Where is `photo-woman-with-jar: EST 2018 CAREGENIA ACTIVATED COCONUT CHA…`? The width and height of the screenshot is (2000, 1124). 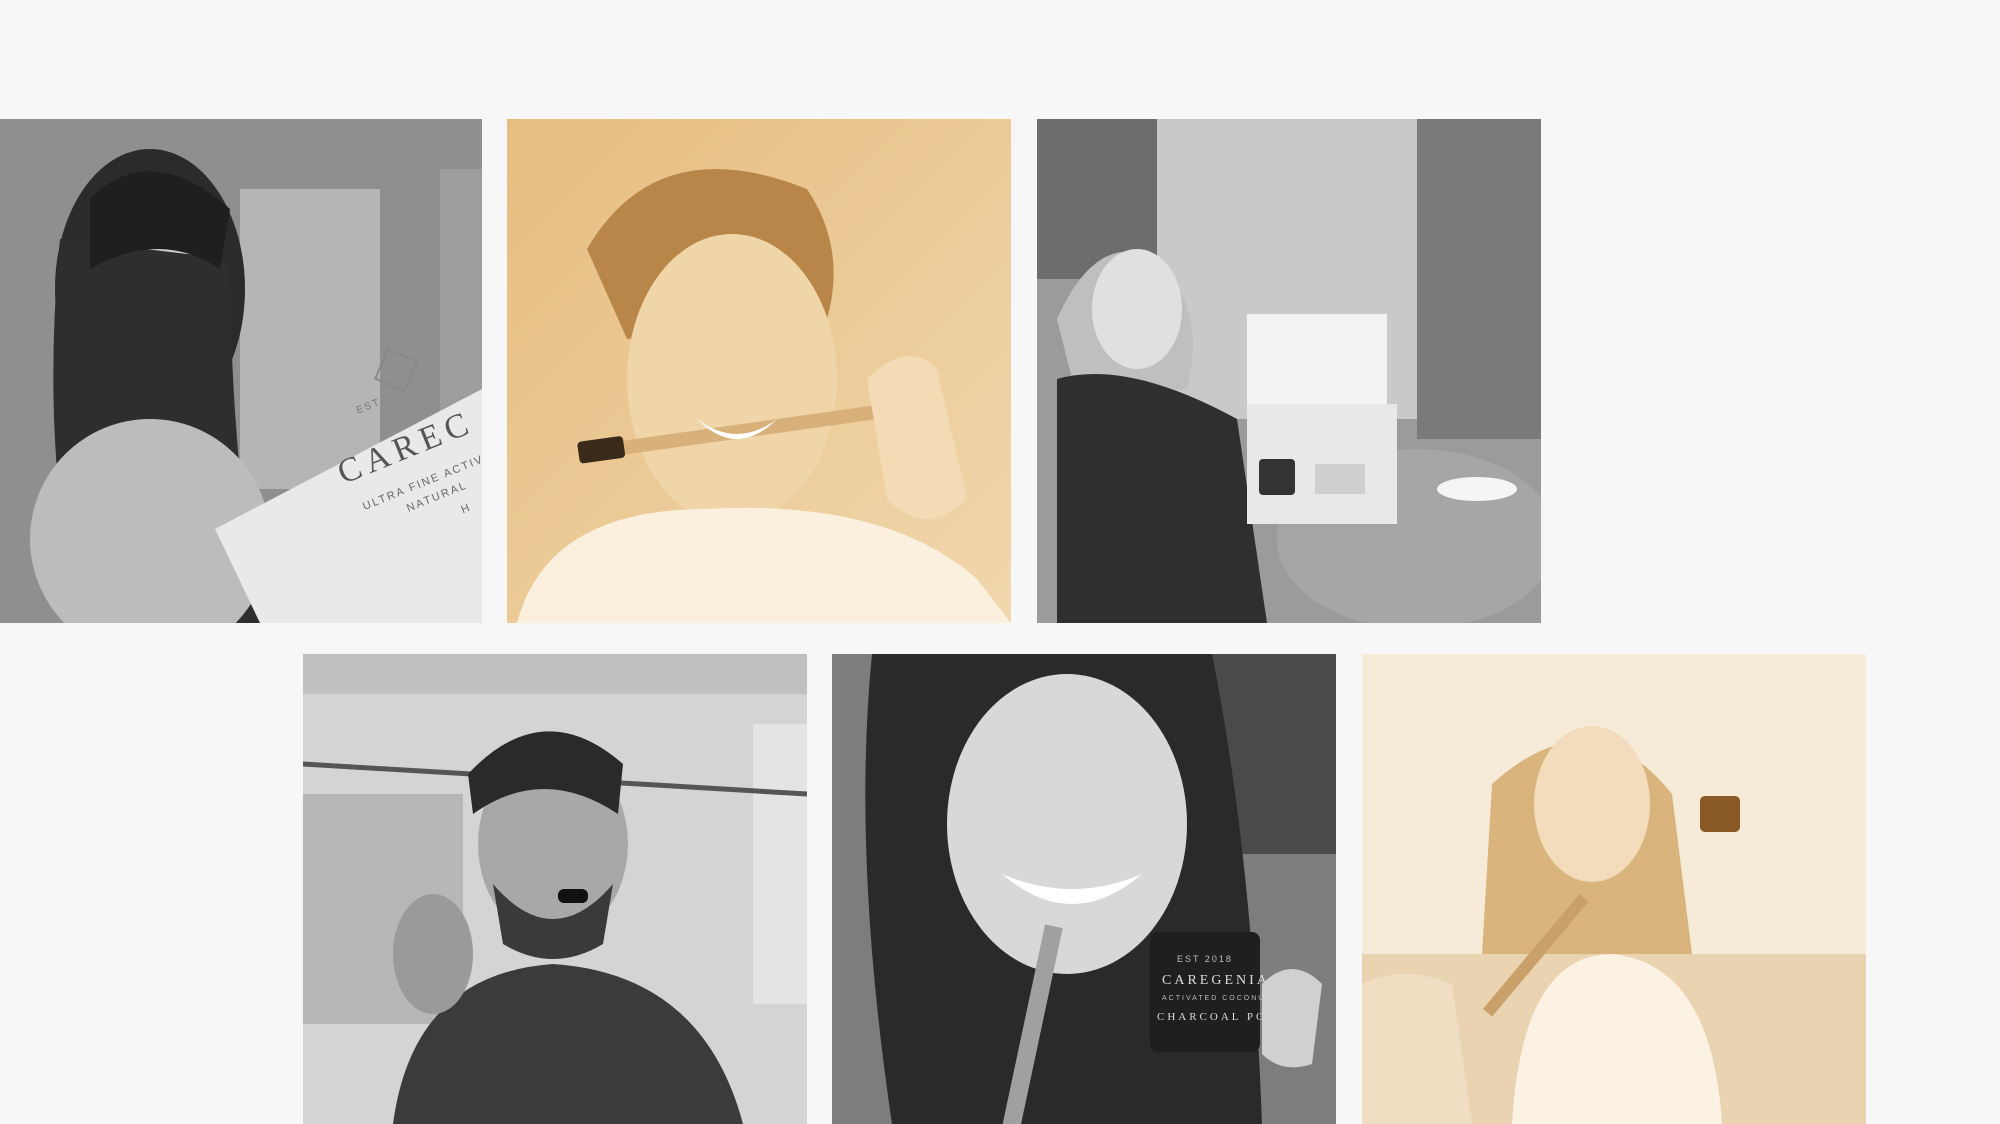 photo-woman-with-jar: EST 2018 CAREGENIA ACTIVATED COCONUT CHA… is located at coordinates (1084, 889).